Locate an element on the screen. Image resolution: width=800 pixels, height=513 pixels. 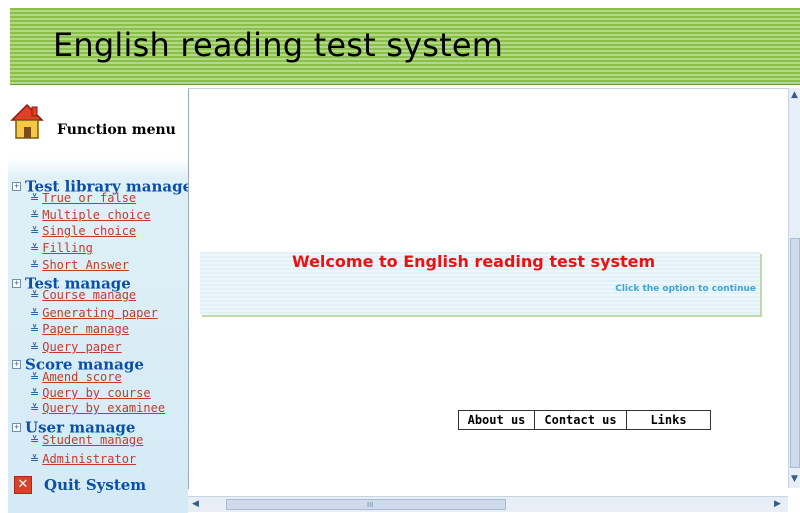
vertical-scrollbar: ▲ ▼ is located at coordinates (794, 288).